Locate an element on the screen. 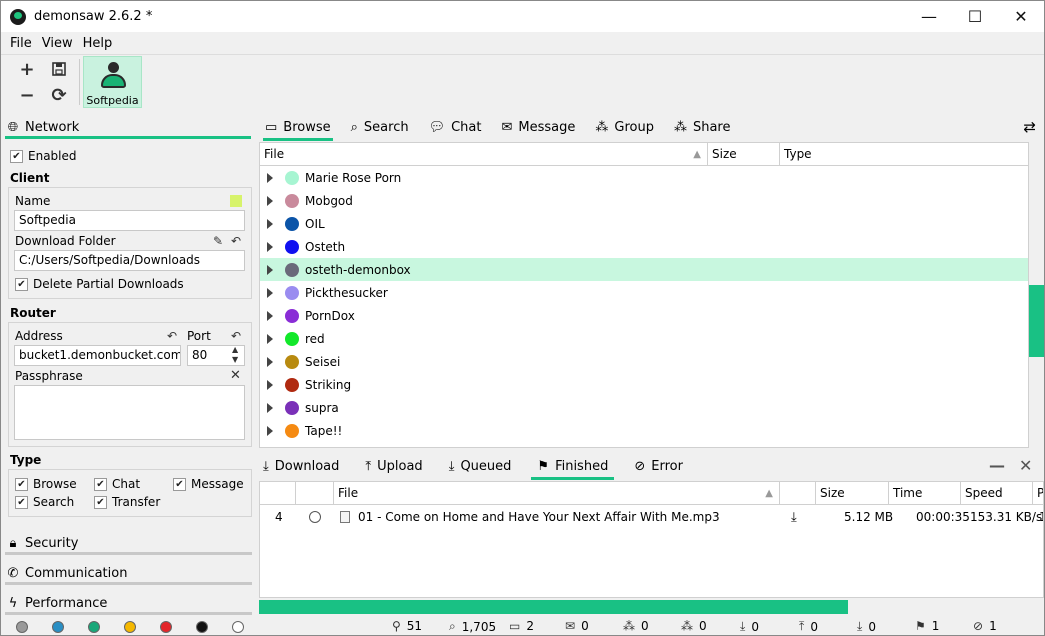 The width and height of the screenshot is (1045, 636). name-label: Name is located at coordinates (33, 201).